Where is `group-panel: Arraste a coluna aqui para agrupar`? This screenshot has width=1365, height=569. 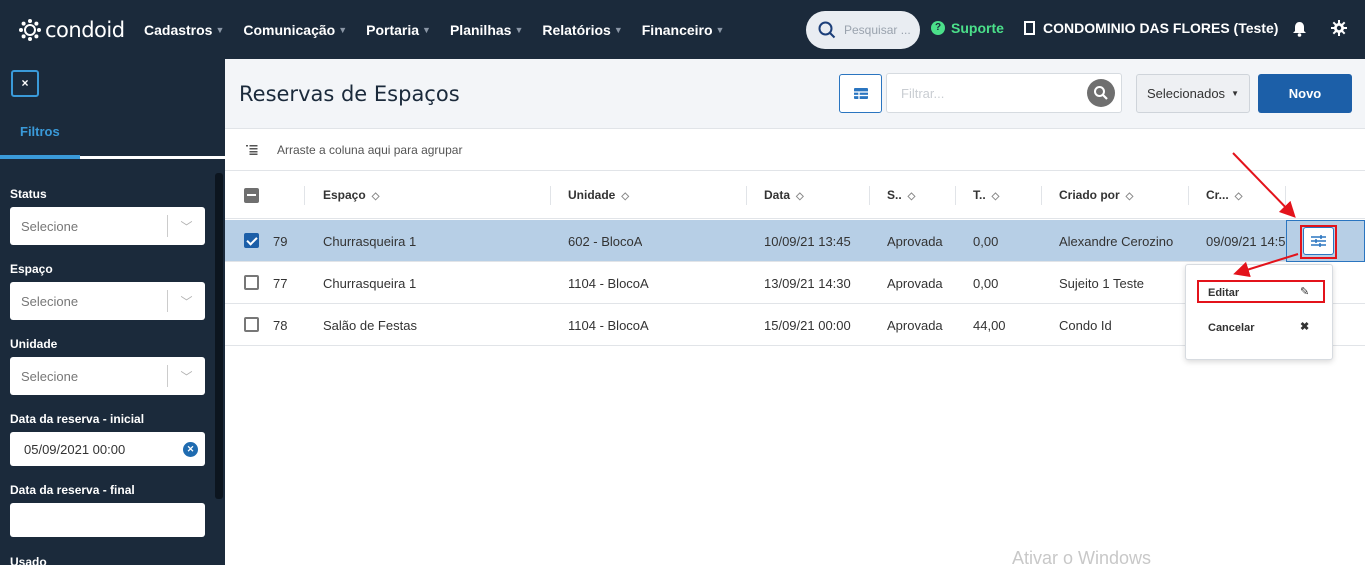 group-panel: Arraste a coluna aqui para agrupar is located at coordinates (795, 150).